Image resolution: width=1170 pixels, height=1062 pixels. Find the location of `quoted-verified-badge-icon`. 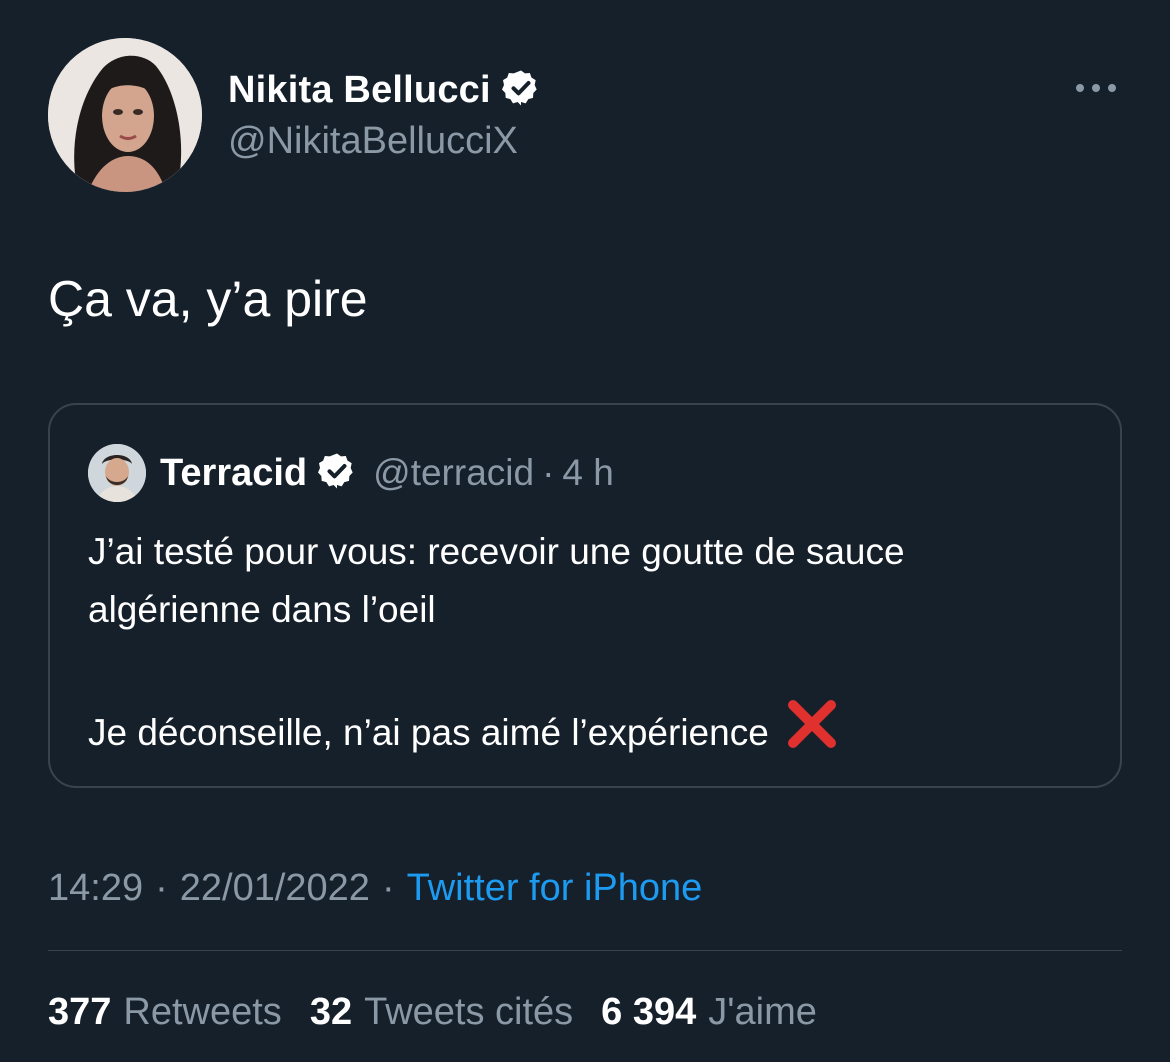

quoted-verified-badge-icon is located at coordinates (337, 473).